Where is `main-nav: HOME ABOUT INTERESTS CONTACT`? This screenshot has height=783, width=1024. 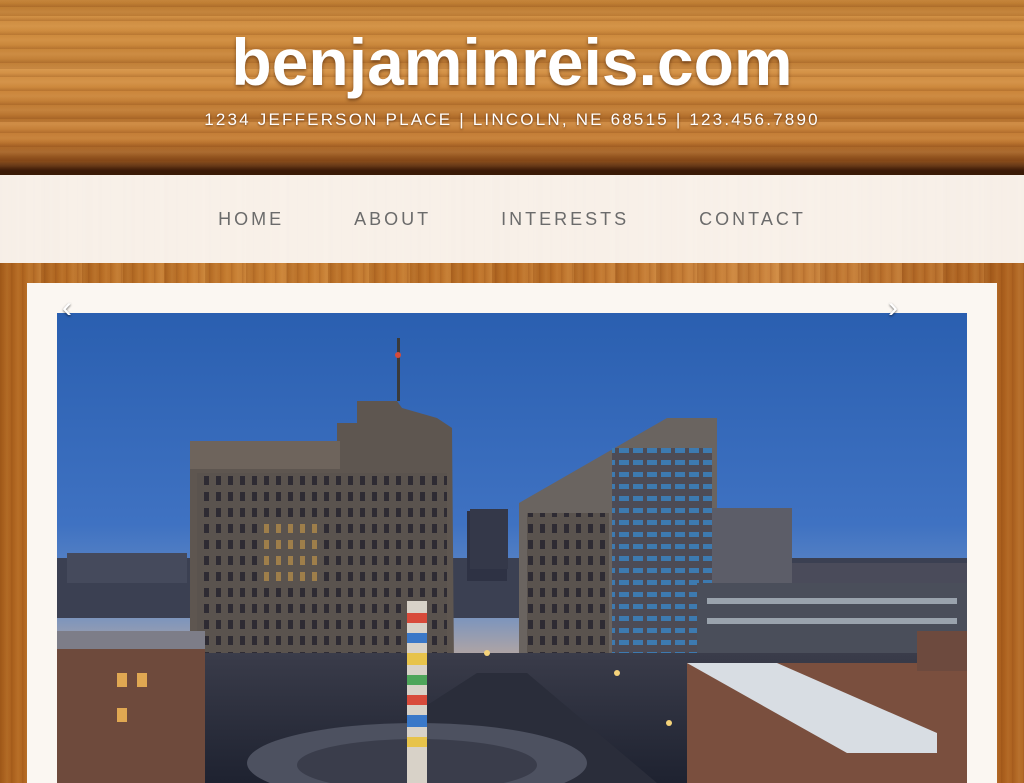 main-nav: HOME ABOUT INTERESTS CONTACT is located at coordinates (512, 219).